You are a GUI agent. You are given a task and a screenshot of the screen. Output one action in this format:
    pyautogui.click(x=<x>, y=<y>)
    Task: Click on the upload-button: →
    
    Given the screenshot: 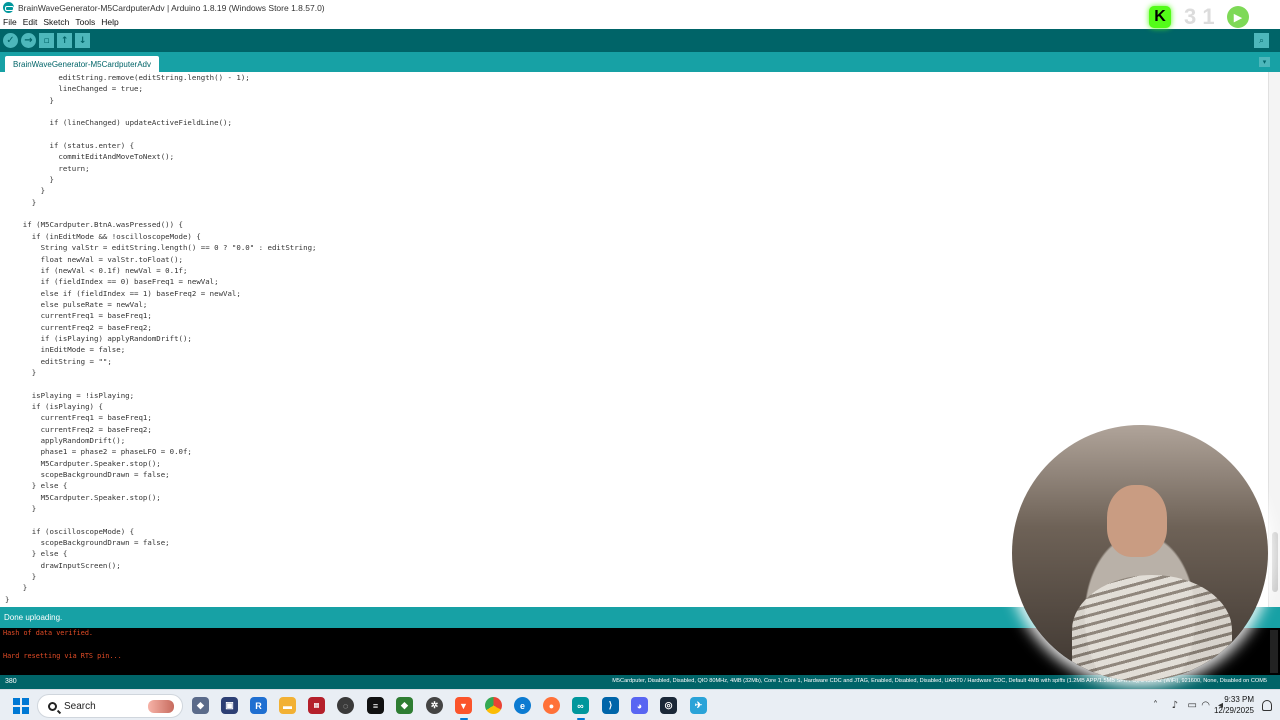 What is the action you would take?
    pyautogui.click(x=28, y=40)
    